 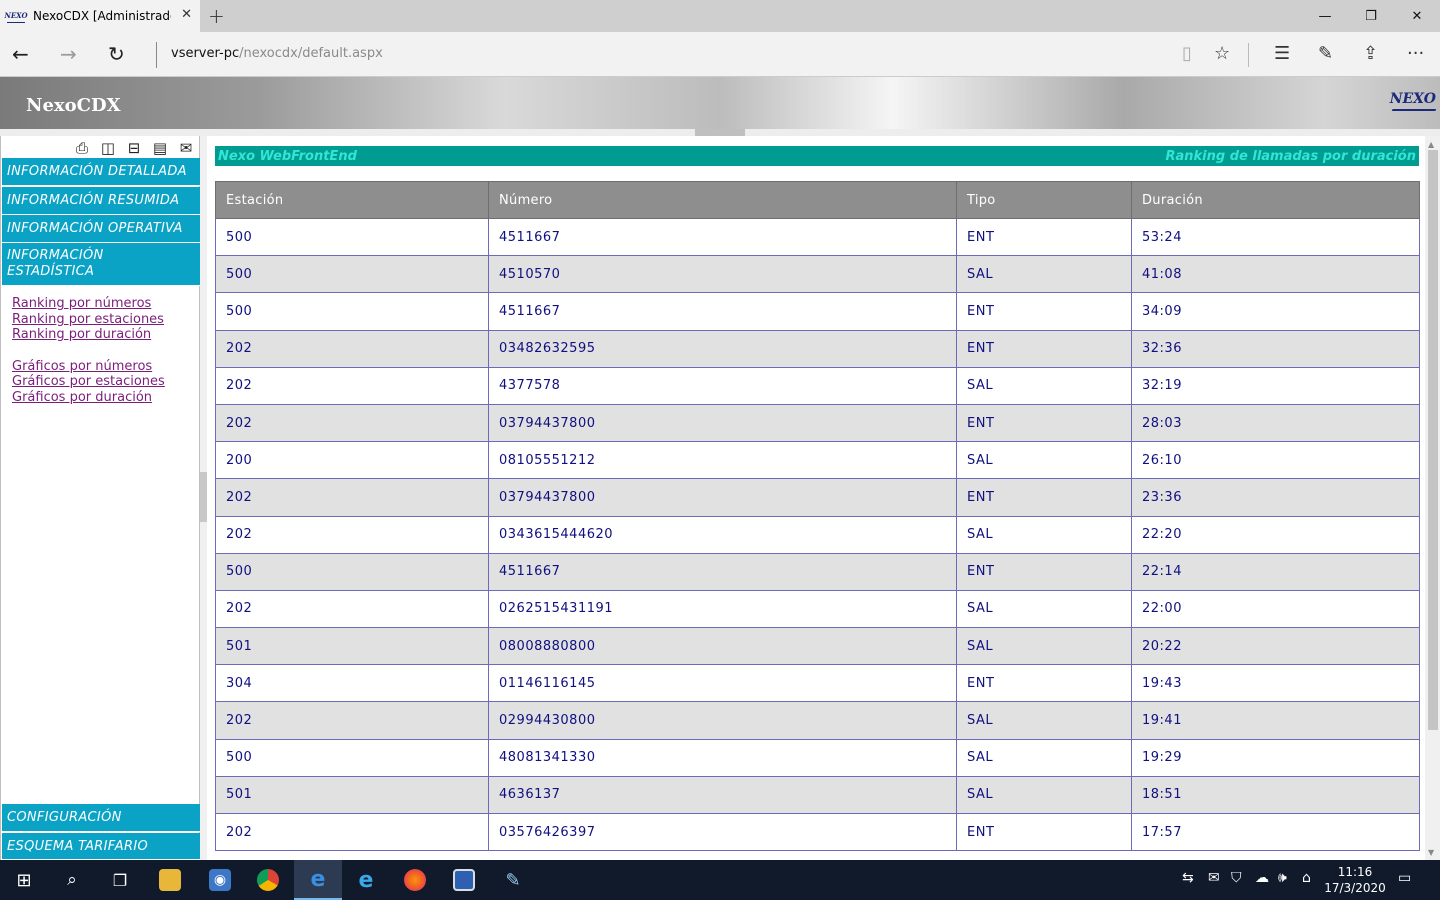 What do you see at coordinates (277, 53) in the screenshot?
I see `url-field: vserver-pc/nexocdx/default.aspx` at bounding box center [277, 53].